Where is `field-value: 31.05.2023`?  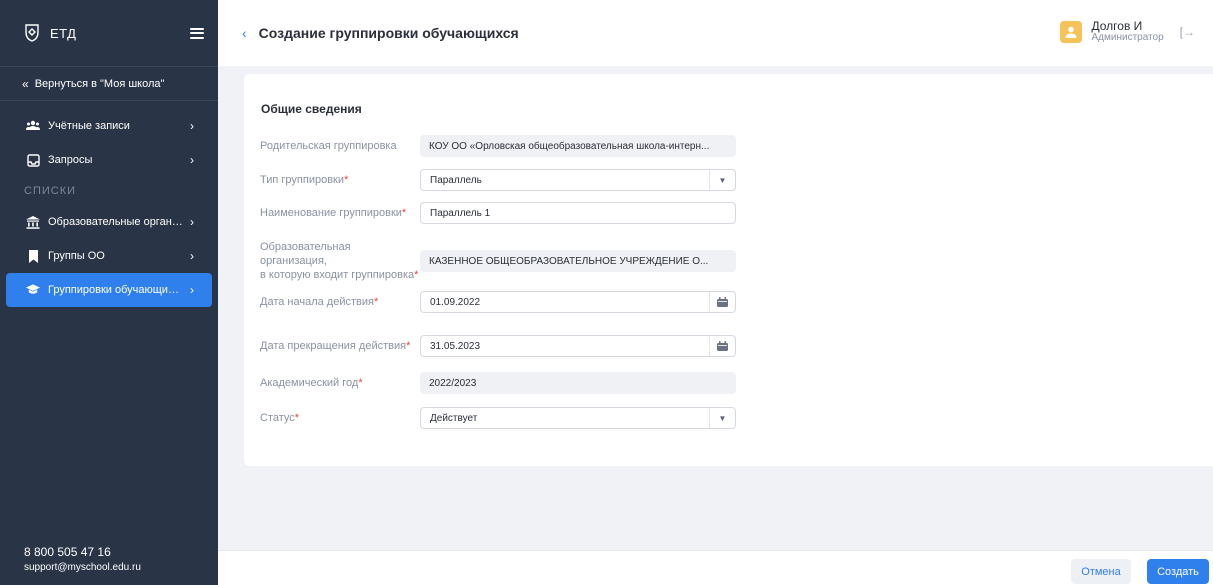
field-value: 31.05.2023 is located at coordinates (455, 346).